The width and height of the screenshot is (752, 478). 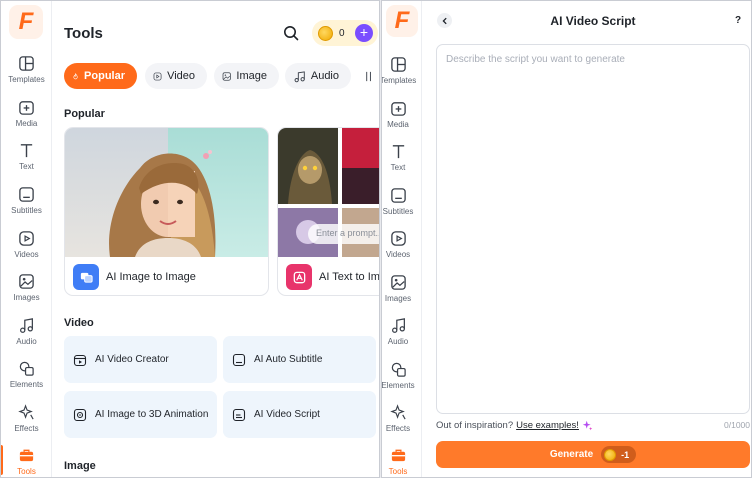 I want to click on card-caption: AI Image to Image, so click(x=134, y=277).